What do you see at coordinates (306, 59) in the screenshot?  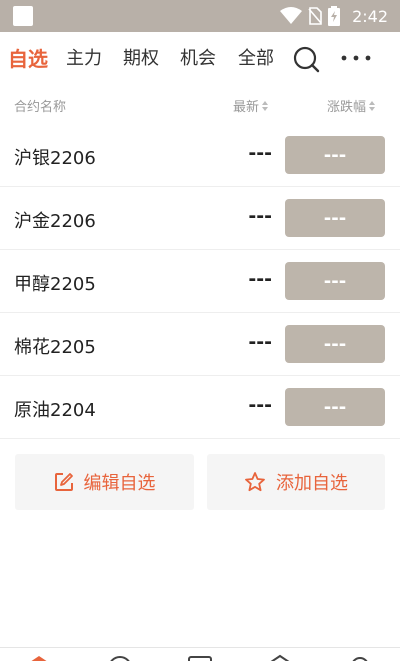 I see `search-icon` at bounding box center [306, 59].